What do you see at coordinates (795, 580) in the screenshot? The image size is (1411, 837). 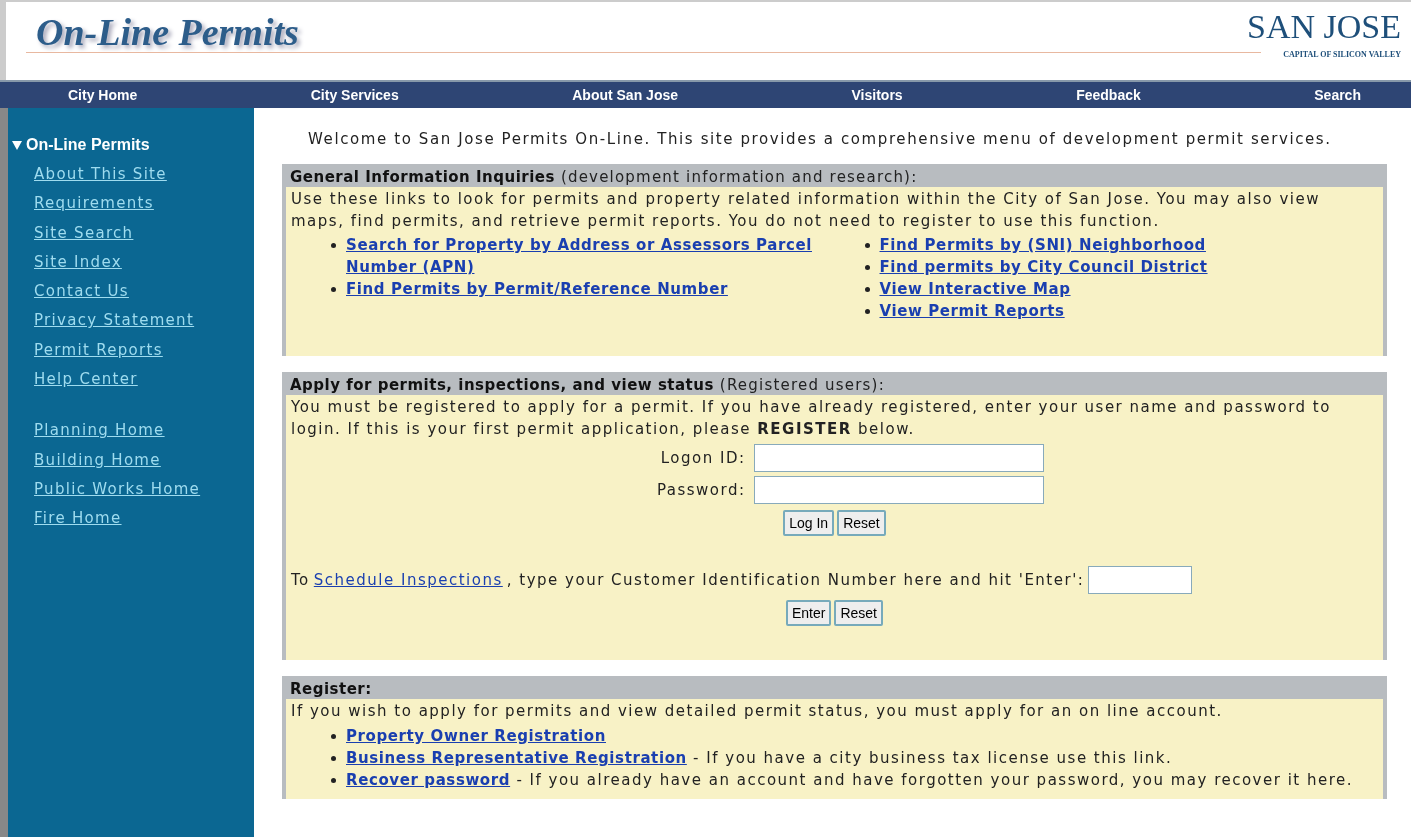 I see `sched-text: , type your Customer Identification Number here and hit 'Enter':` at bounding box center [795, 580].